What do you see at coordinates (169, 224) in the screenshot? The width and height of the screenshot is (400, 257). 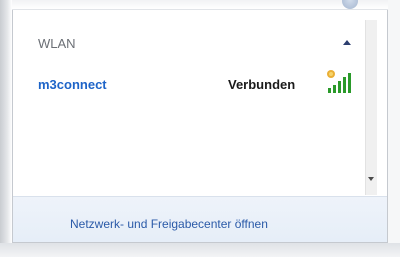 I see `open-network-sharing-center-link: Netzwerk- und Freigabecenter öffnen` at bounding box center [169, 224].